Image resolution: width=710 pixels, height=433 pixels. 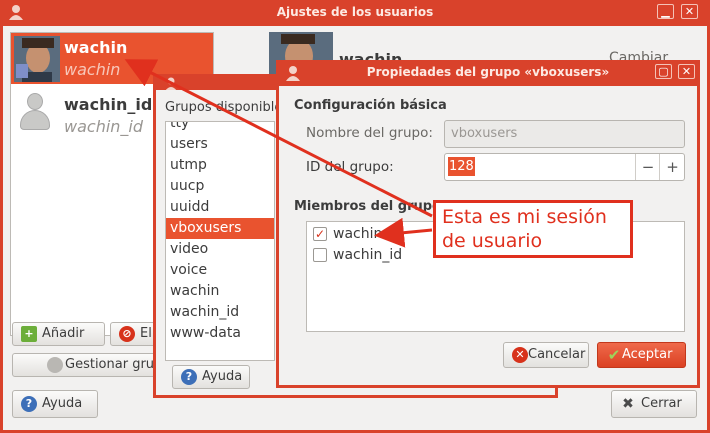 I want to click on annotation-line-2: de usuario, so click(x=492, y=241).